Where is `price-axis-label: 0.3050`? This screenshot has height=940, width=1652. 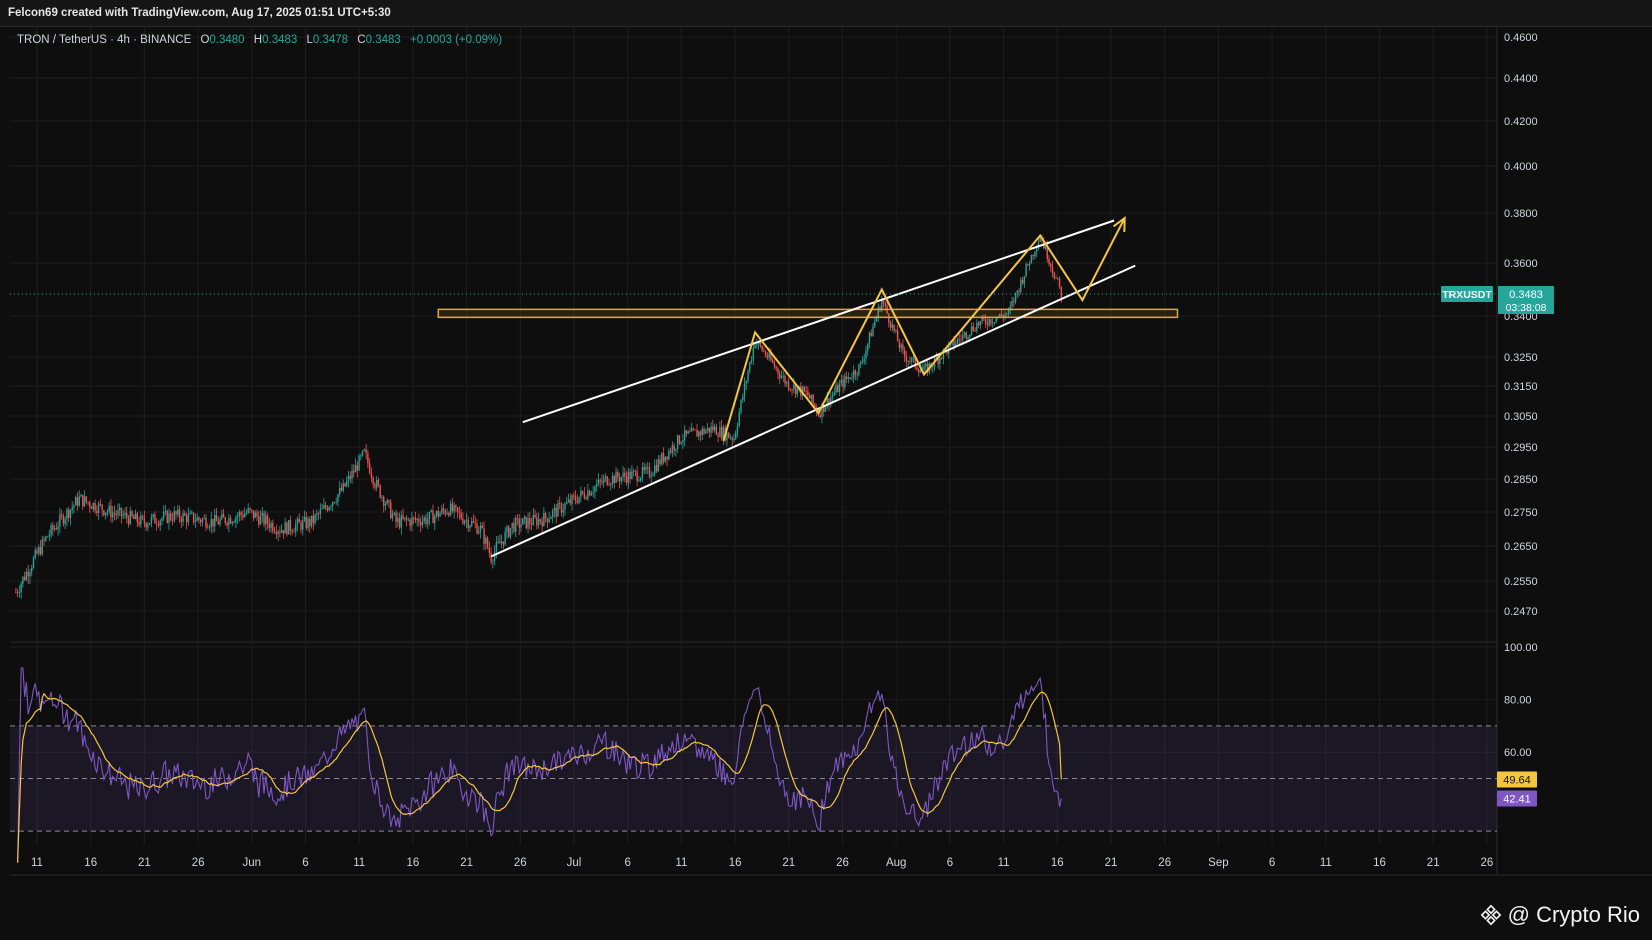
price-axis-label: 0.3050 is located at coordinates (1521, 417).